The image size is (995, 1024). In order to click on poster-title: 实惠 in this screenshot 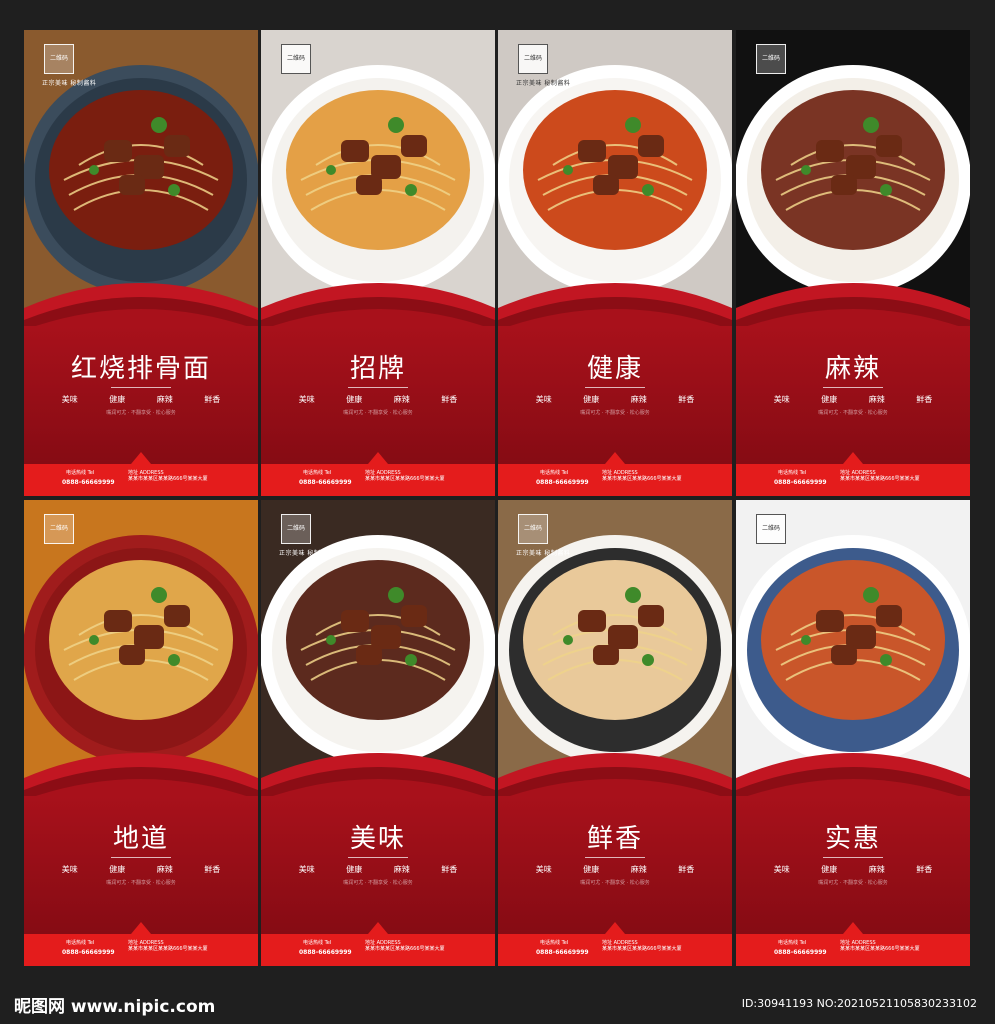, I will do `click(852, 839)`.